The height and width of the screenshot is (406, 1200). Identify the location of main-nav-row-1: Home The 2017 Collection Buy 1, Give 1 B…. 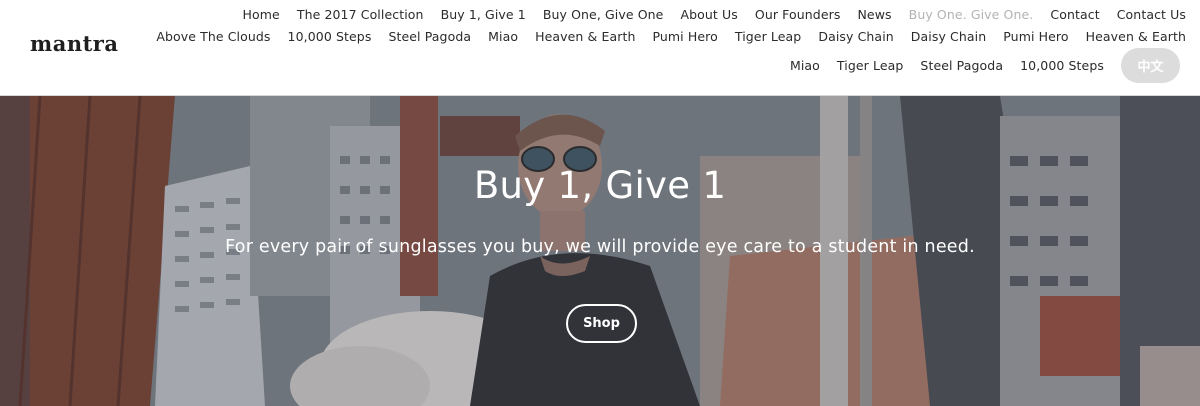
(715, 15).